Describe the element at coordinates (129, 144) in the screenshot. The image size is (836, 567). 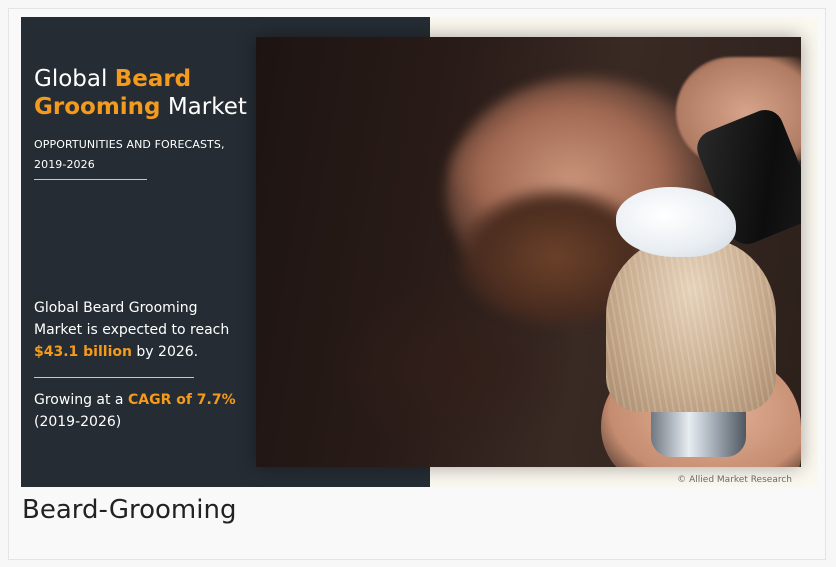
I see `subtitle-line-1: OPPORTUNITIES AND FORECASTS,` at that location.